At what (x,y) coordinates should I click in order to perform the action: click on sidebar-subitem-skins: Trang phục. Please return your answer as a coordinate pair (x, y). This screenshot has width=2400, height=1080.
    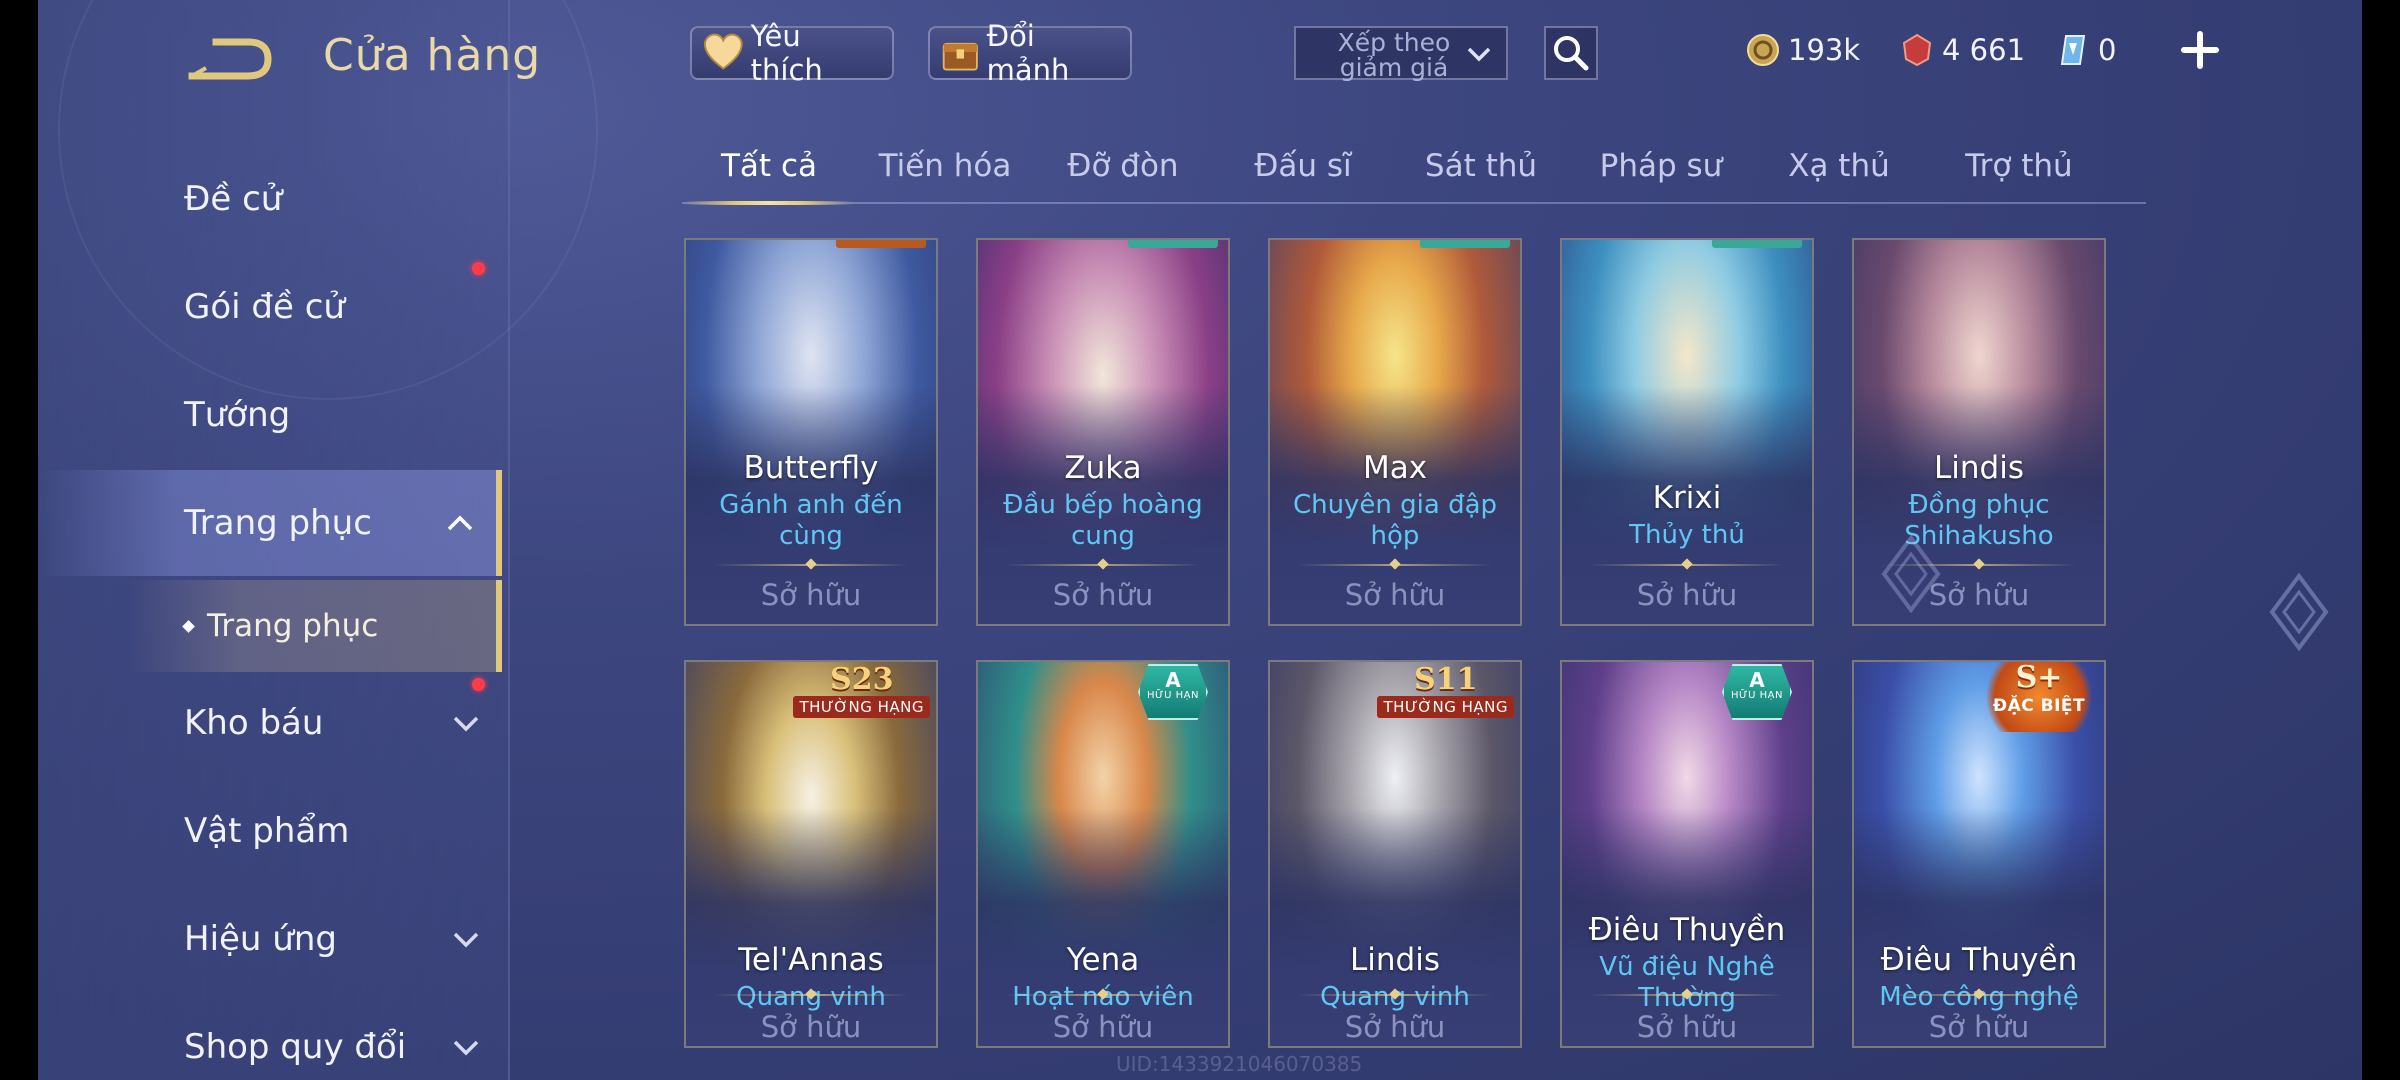
    Looking at the image, I should click on (315, 626).